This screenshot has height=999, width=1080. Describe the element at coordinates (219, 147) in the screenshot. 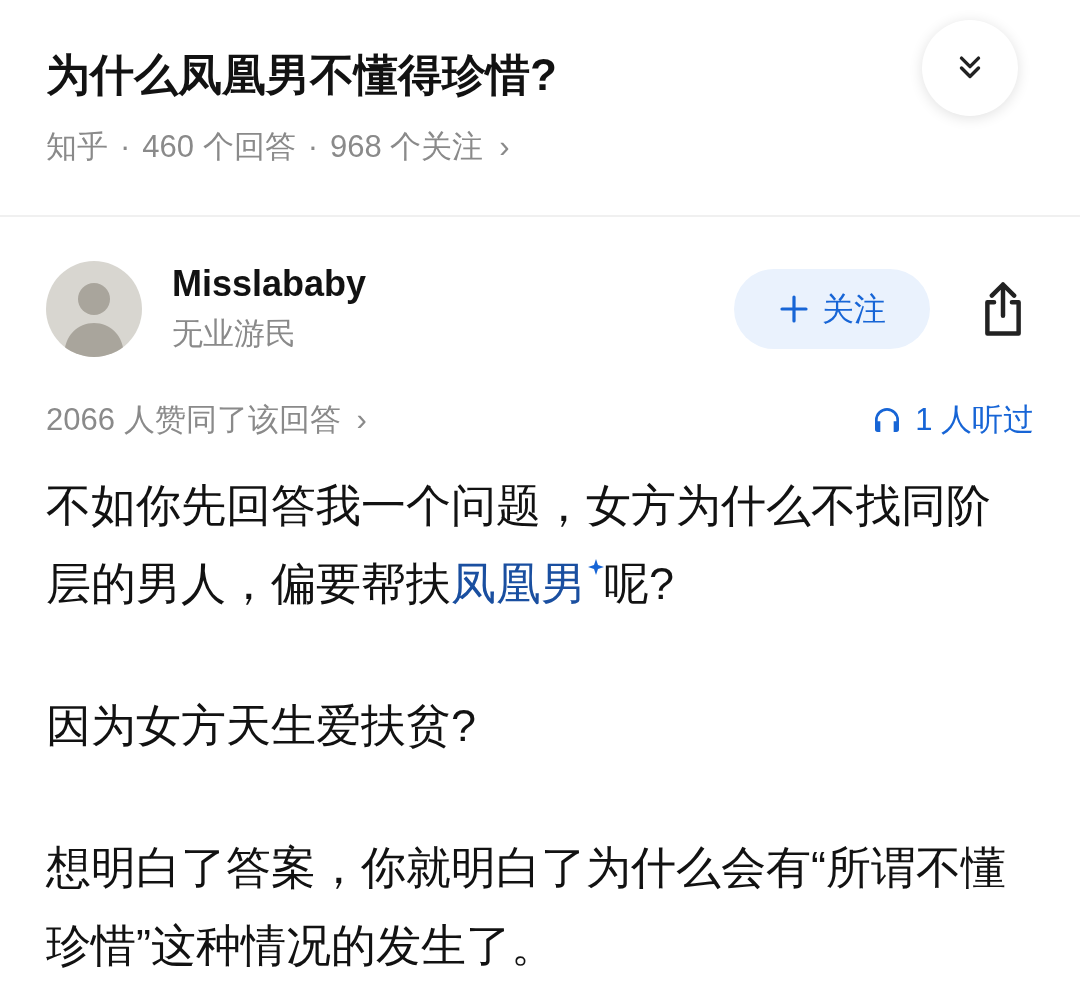

I see `meta-count: 460 个回答` at that location.